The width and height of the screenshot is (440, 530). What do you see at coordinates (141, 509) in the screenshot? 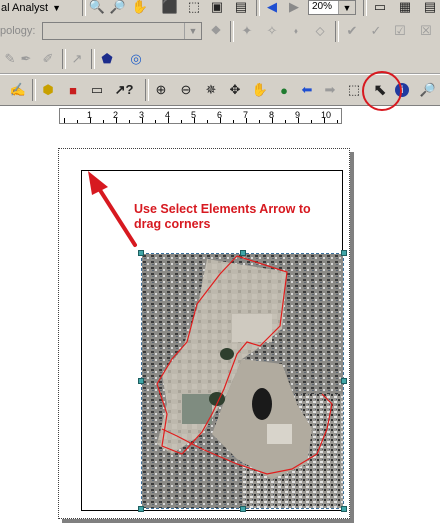
I see `selection-handle-sw` at bounding box center [141, 509].